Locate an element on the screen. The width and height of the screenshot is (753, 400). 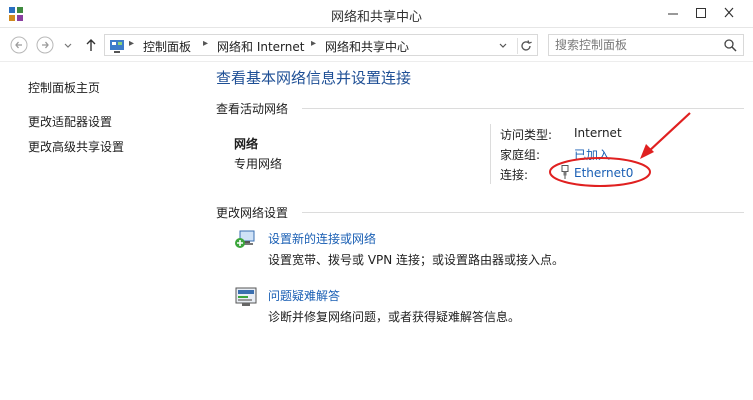
window-title: 网络和共享中心 is located at coordinates (376, 17).